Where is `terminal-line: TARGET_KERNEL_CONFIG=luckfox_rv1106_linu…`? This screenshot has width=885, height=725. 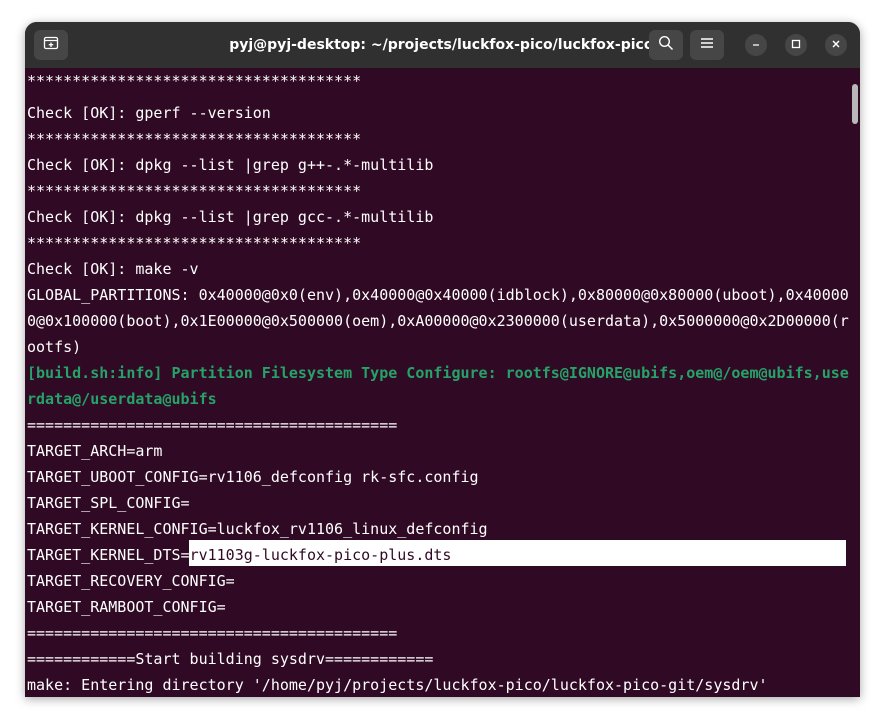 terminal-line: TARGET_KERNEL_CONFIG=luckfox_rv1106_linu… is located at coordinates (257, 529).